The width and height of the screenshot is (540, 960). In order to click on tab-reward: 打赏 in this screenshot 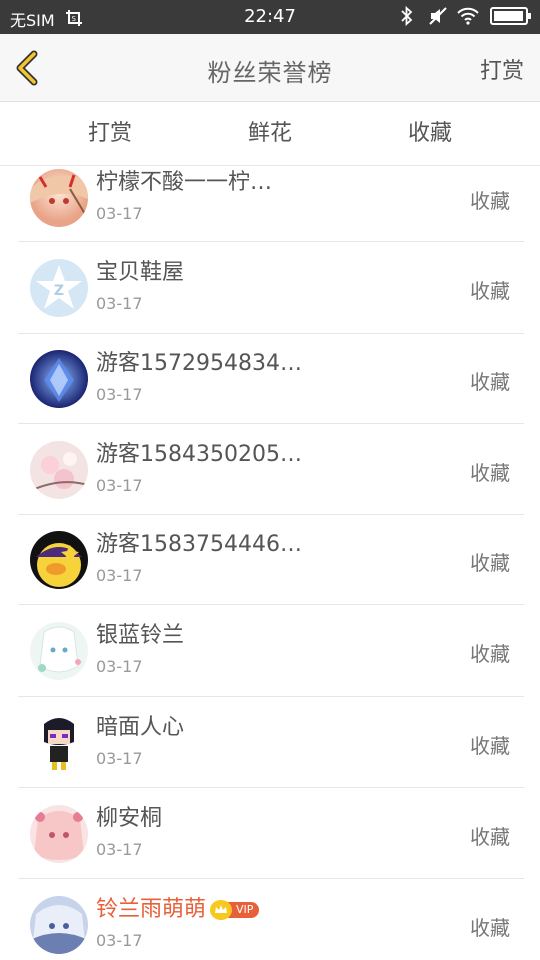, I will do `click(110, 134)`.